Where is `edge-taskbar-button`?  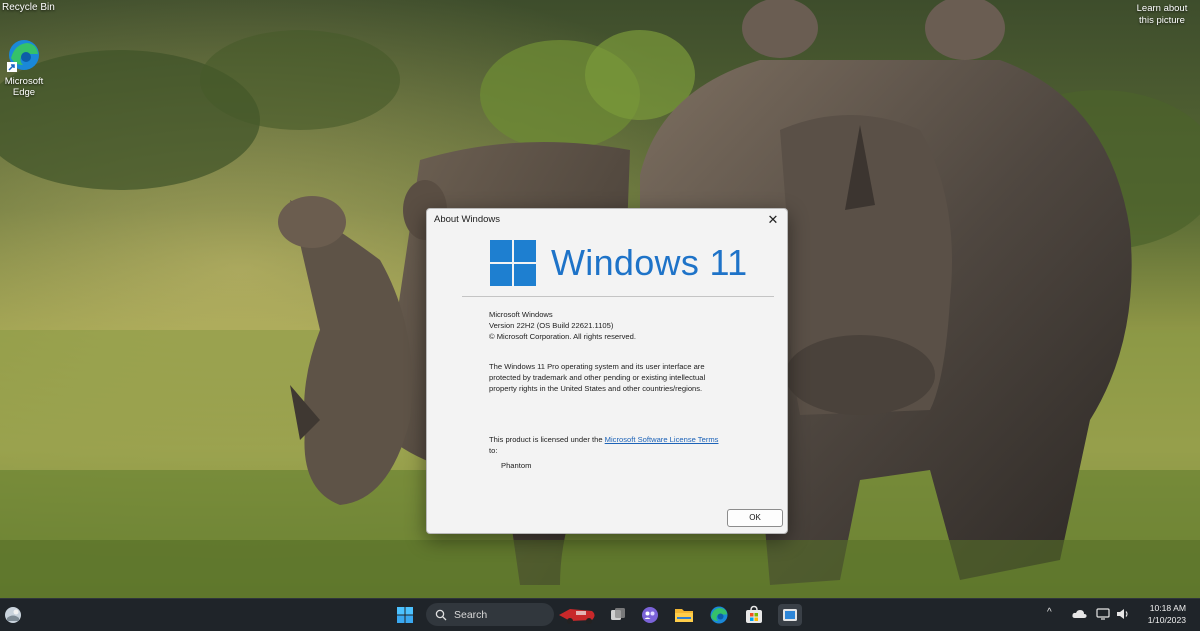 edge-taskbar-button is located at coordinates (719, 615).